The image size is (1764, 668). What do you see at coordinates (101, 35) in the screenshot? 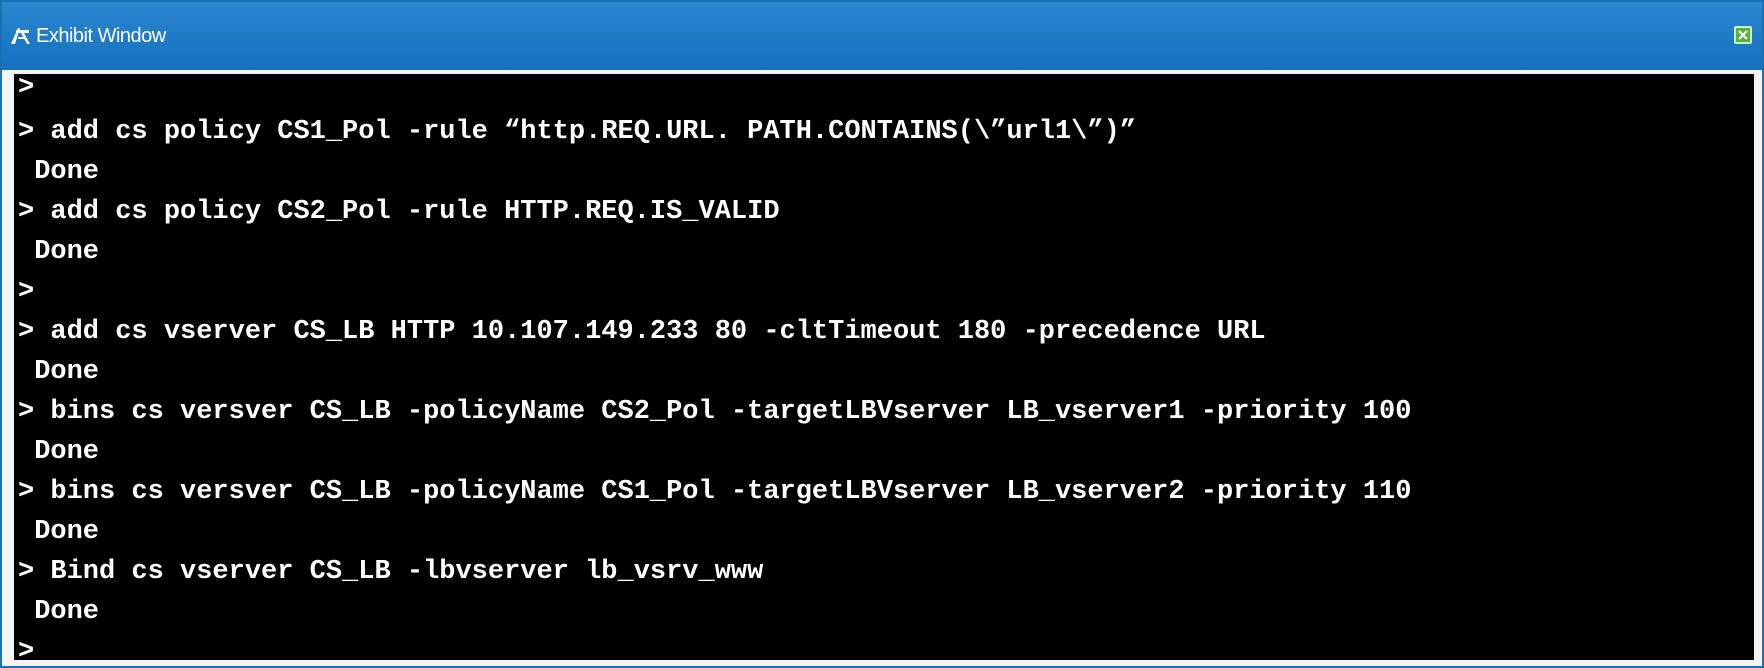
I see `window-title: Exhibit Window` at bounding box center [101, 35].